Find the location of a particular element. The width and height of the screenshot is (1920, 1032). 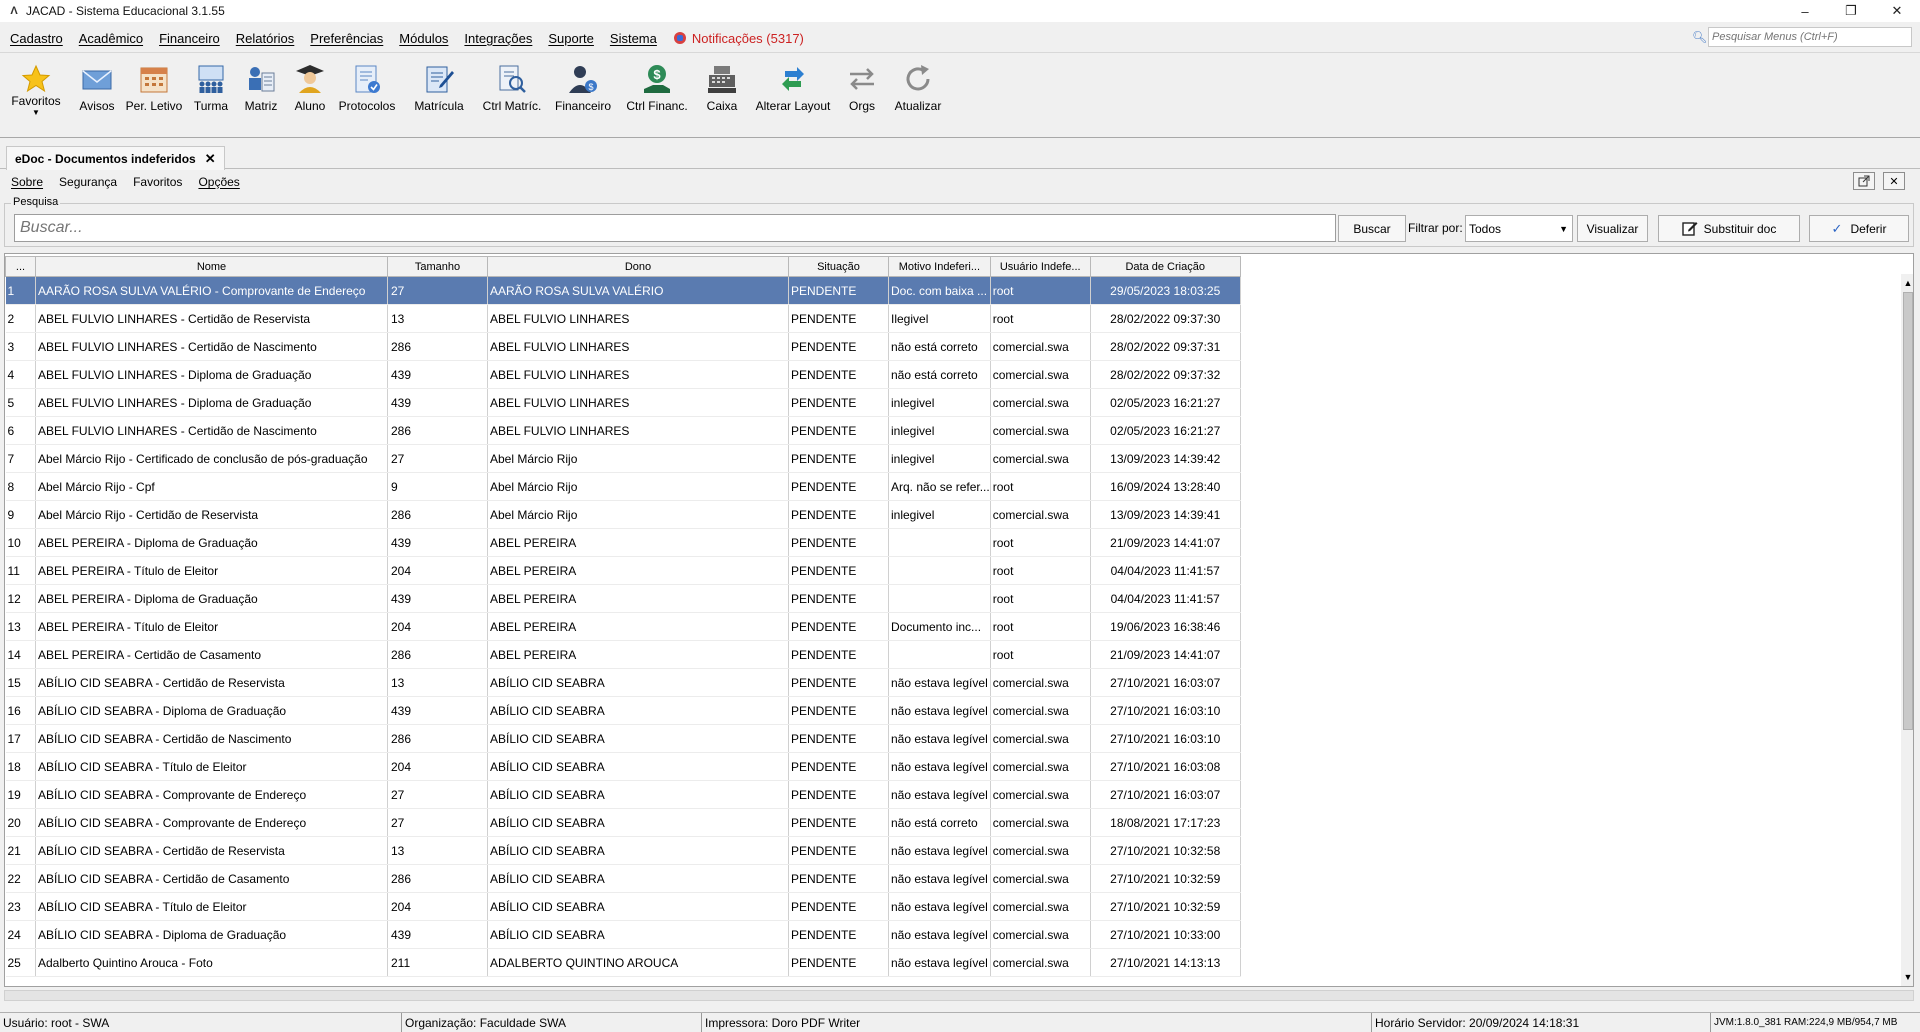

buscar-button: Buscar is located at coordinates (1372, 228).